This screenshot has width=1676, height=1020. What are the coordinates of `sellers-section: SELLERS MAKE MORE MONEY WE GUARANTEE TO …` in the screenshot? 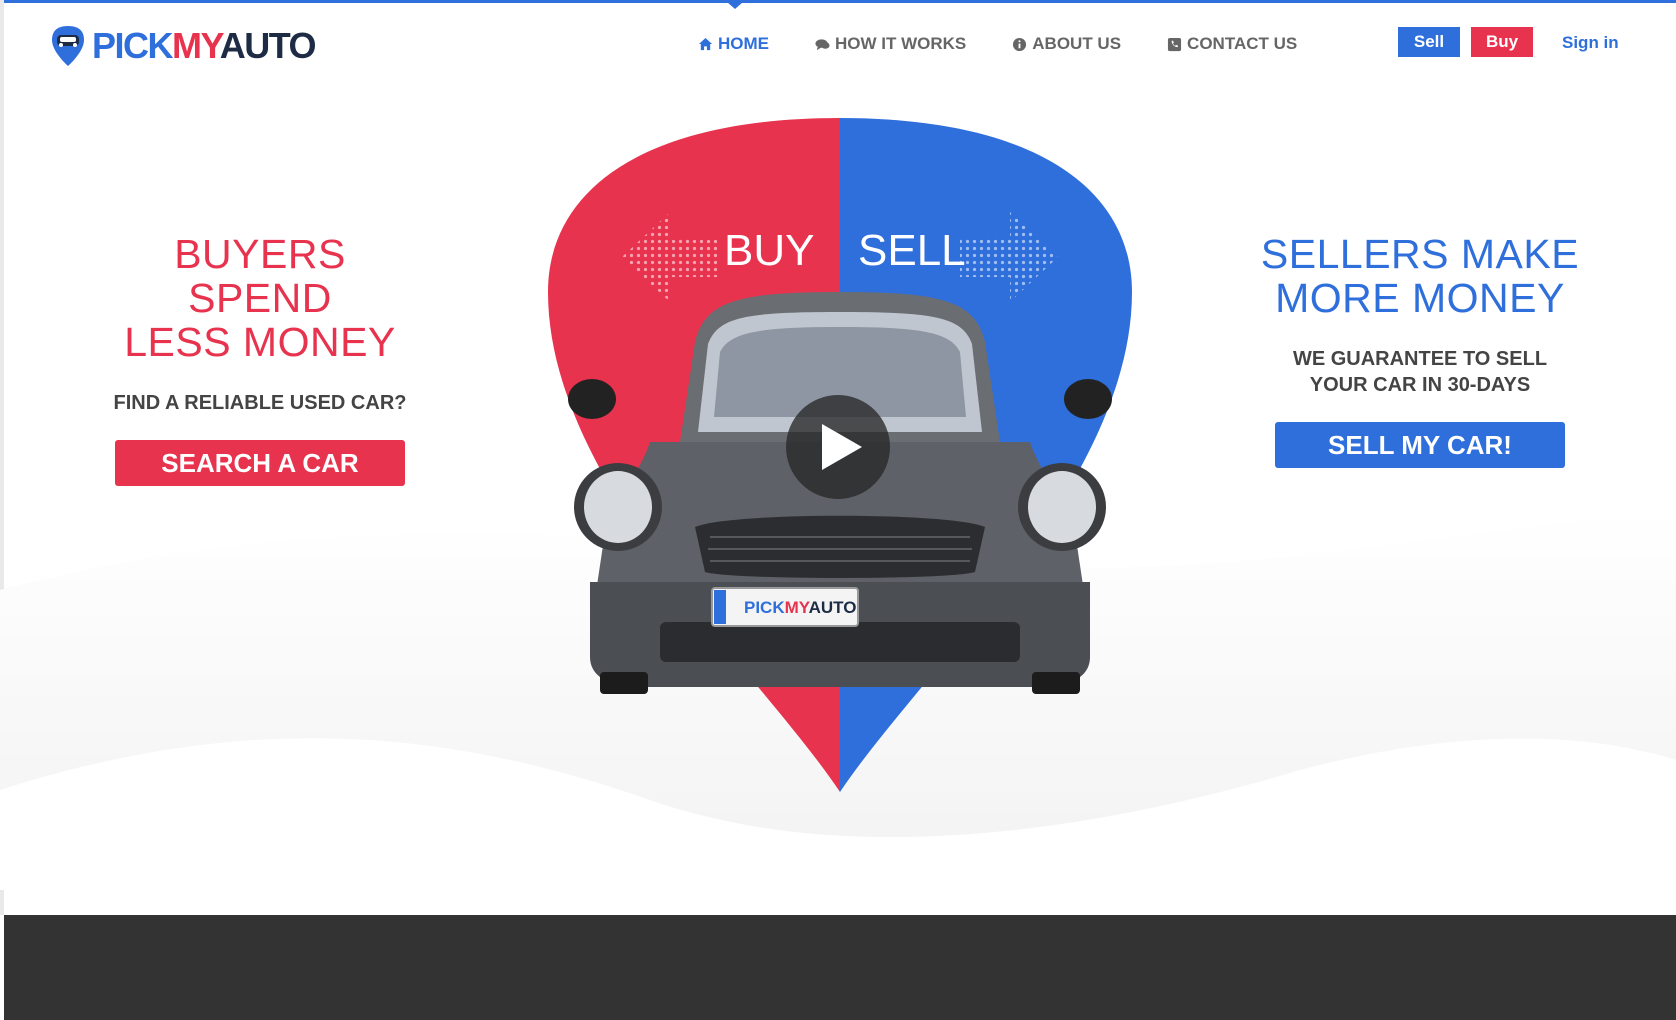 It's located at (1420, 350).